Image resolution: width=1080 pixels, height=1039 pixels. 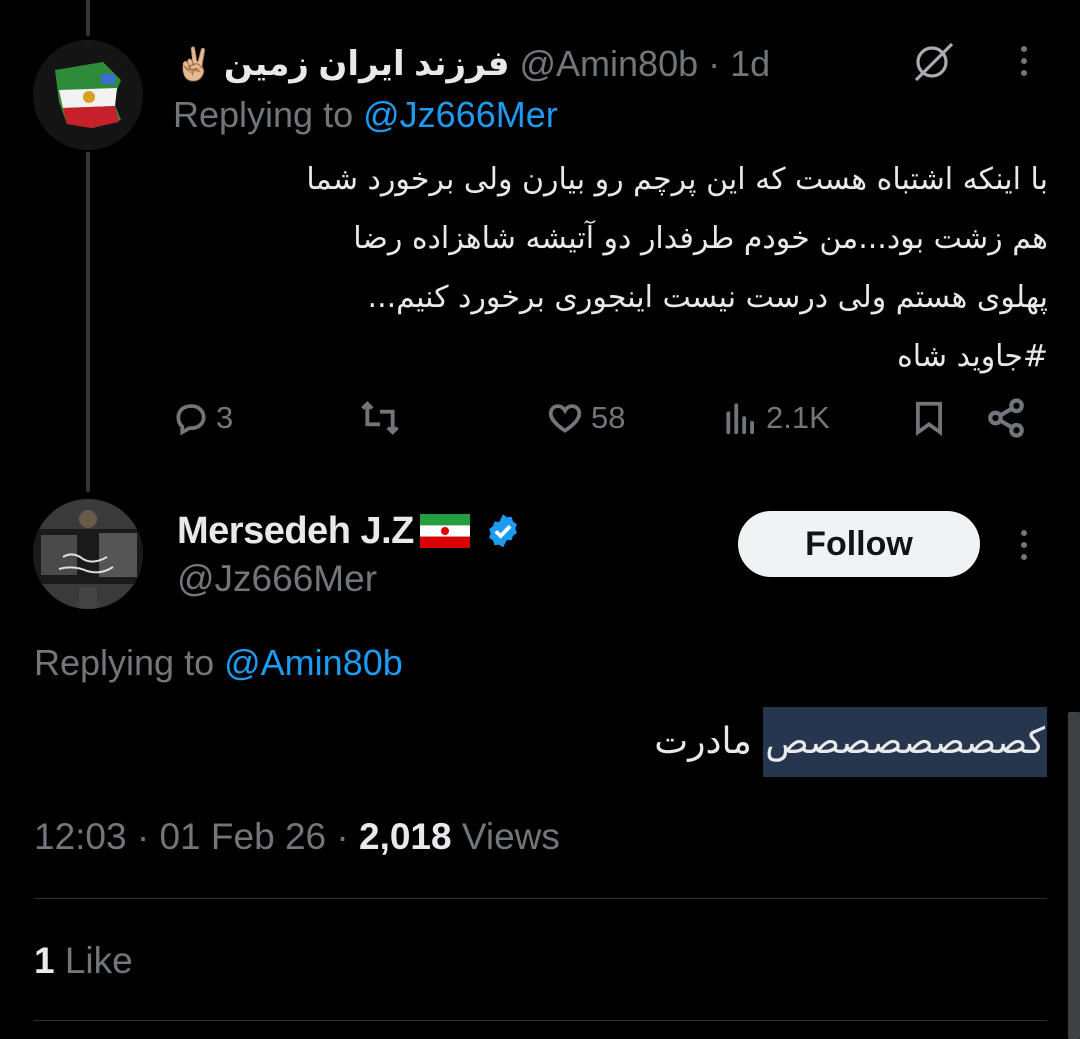 I want to click on reply-header: ✌🏼 فرزند ایران زمین @Amin80b · 1d, so click(x=472, y=64).